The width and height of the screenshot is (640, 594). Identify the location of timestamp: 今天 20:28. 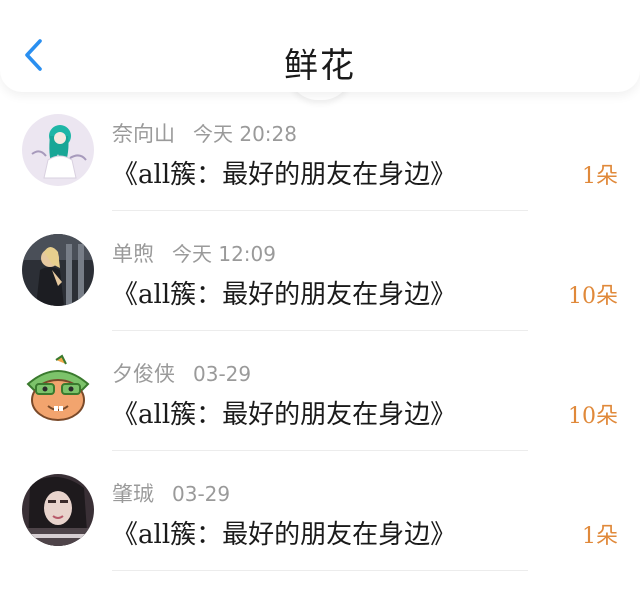
(245, 134).